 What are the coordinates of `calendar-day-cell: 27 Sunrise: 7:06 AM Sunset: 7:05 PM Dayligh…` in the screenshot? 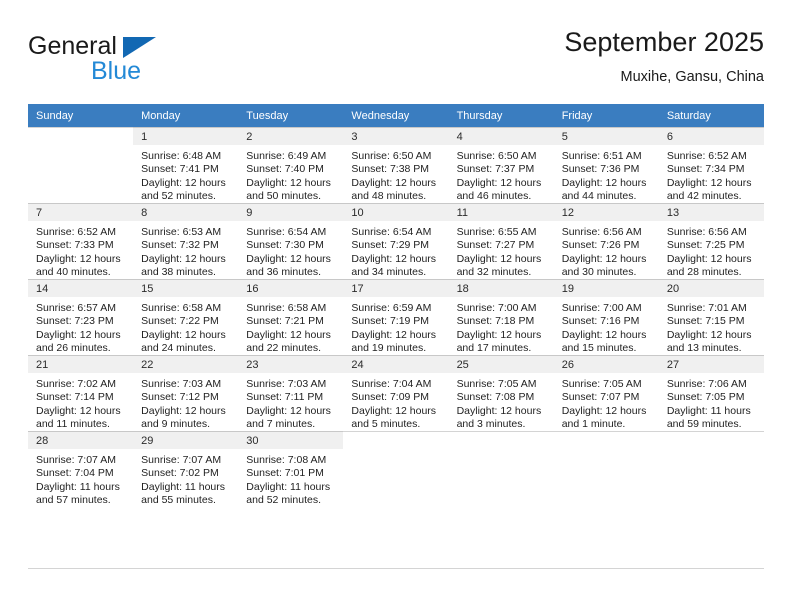 It's located at (711, 393).